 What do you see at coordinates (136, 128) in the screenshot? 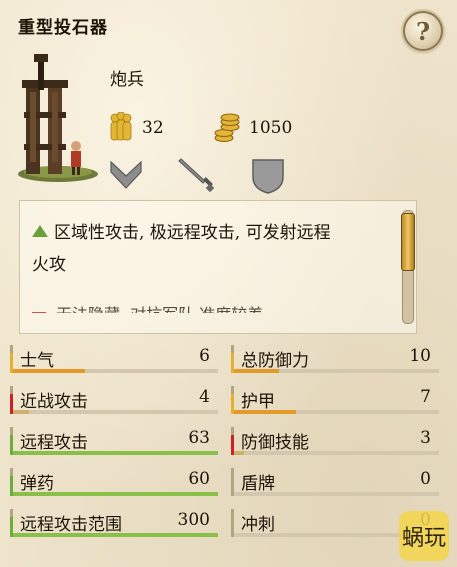
I see `men-count: 32` at bounding box center [136, 128].